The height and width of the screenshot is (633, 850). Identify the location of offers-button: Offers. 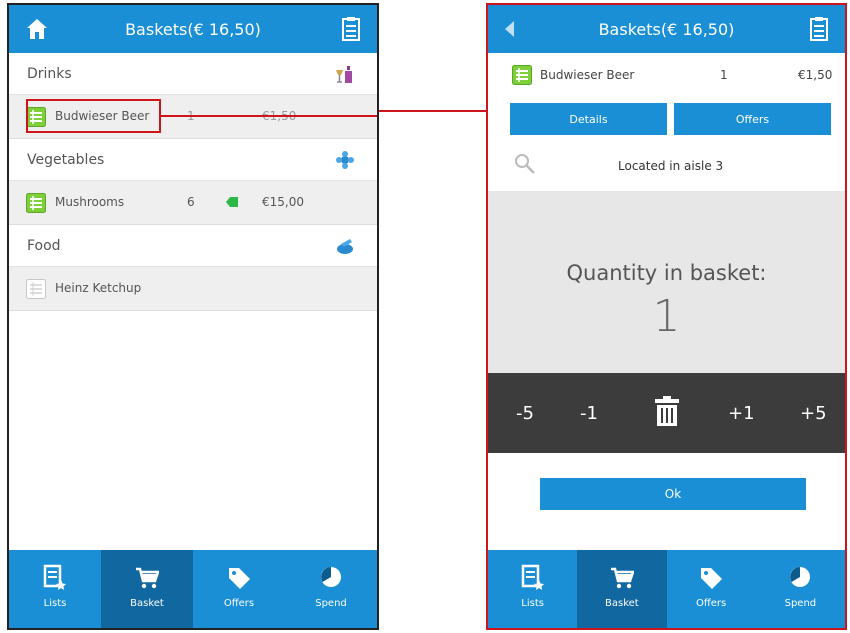
(752, 119).